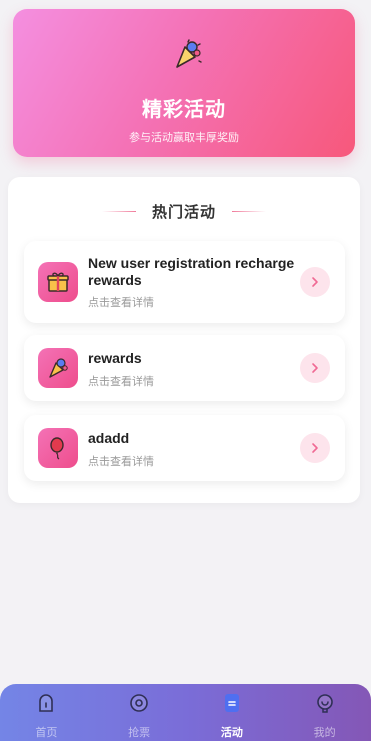  What do you see at coordinates (184, 110) in the screenshot?
I see `banner-title: 精彩活动` at bounding box center [184, 110].